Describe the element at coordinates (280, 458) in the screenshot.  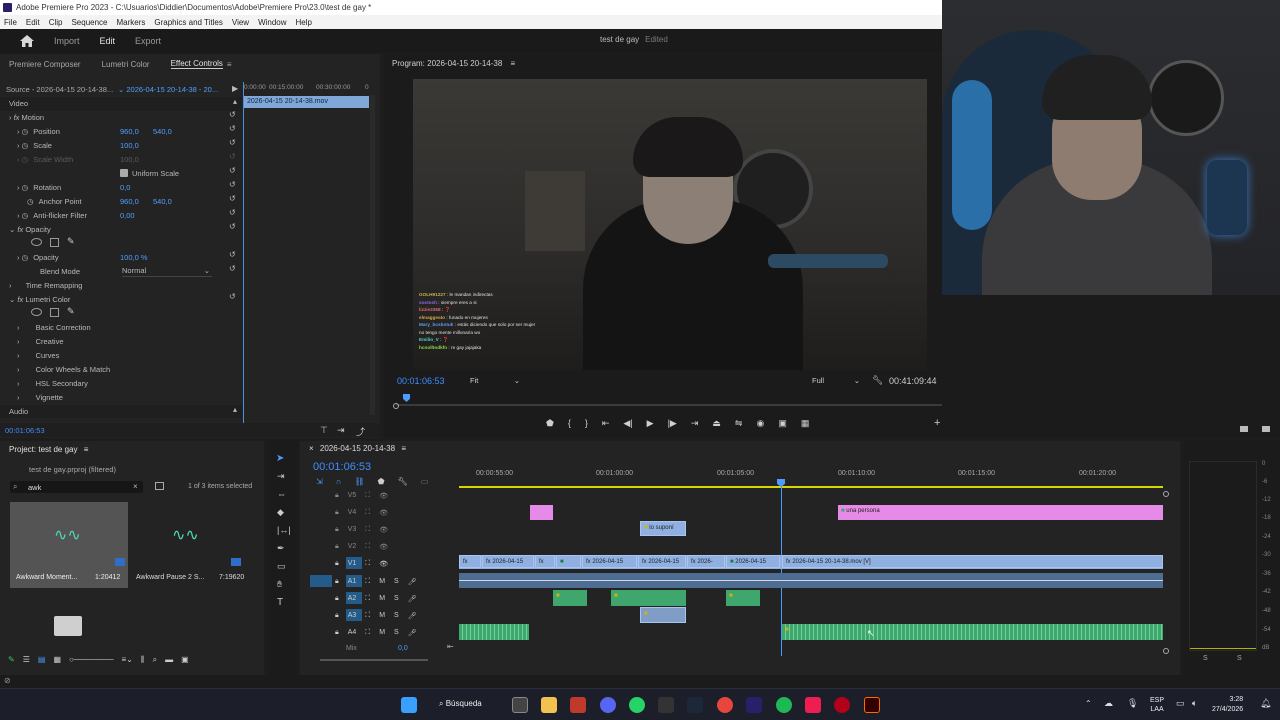
I see `selection-tool-icon: ➤` at that location.